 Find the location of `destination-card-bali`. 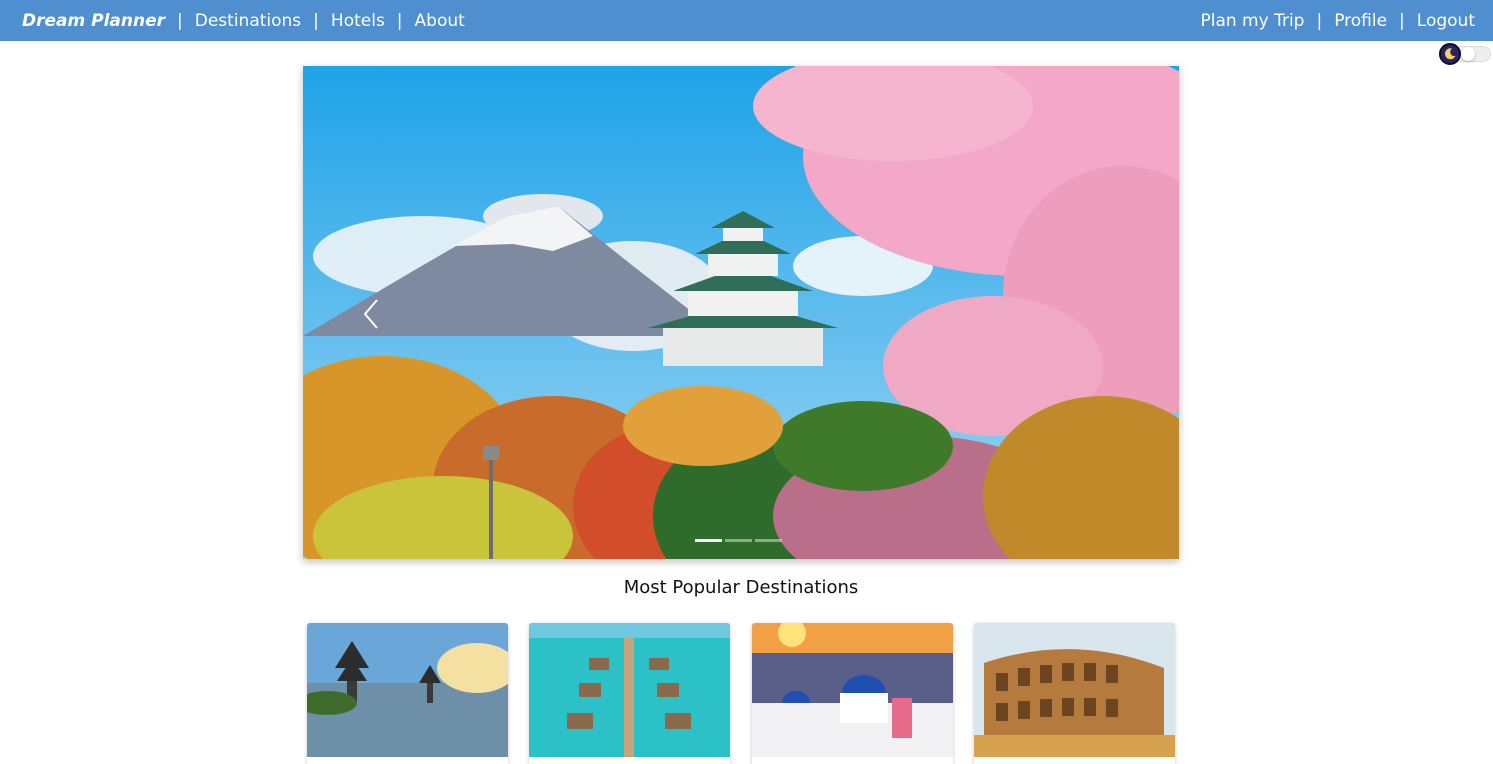

destination-card-bali is located at coordinates (407, 693).